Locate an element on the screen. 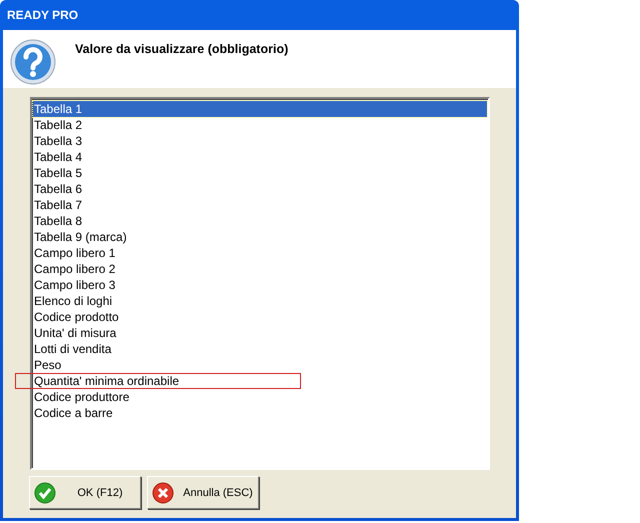  list-item: Campo libero 1 is located at coordinates (260, 253).